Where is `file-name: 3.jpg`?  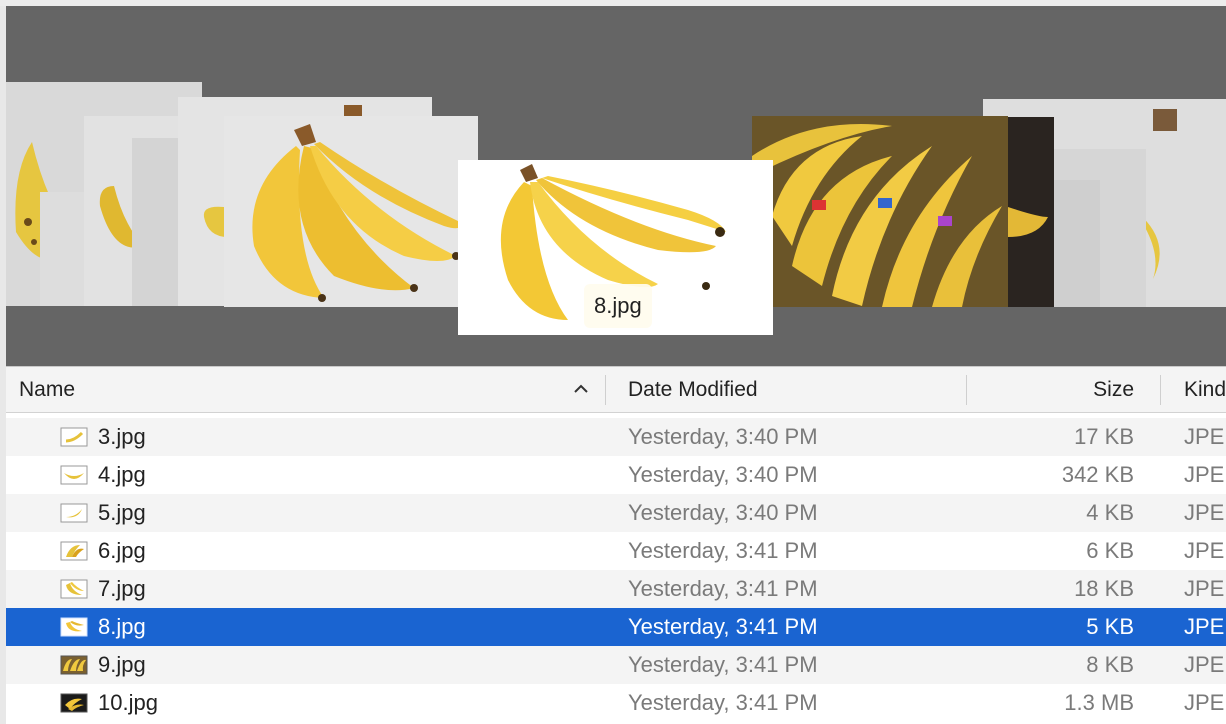
file-name: 3.jpg is located at coordinates (122, 436).